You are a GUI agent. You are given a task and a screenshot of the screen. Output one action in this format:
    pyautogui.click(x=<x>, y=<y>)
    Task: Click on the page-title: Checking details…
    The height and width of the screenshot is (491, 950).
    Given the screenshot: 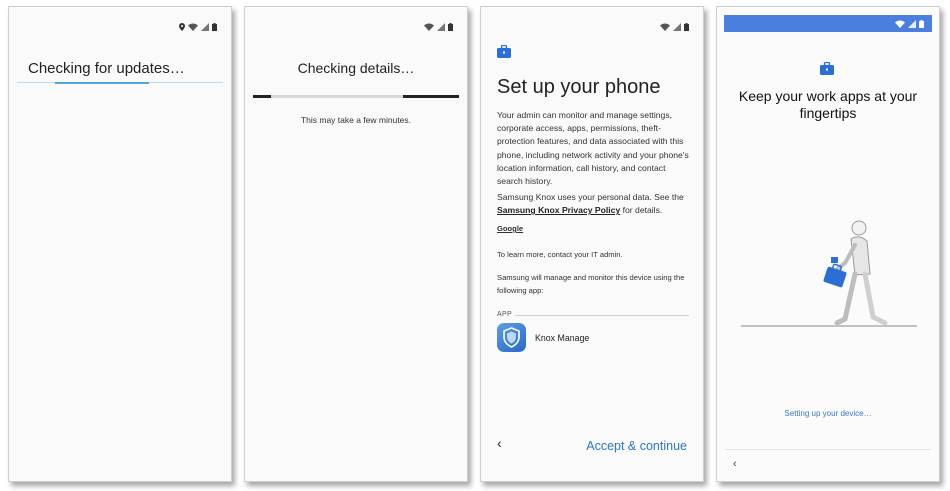 What is the action you would take?
    pyautogui.click(x=356, y=68)
    